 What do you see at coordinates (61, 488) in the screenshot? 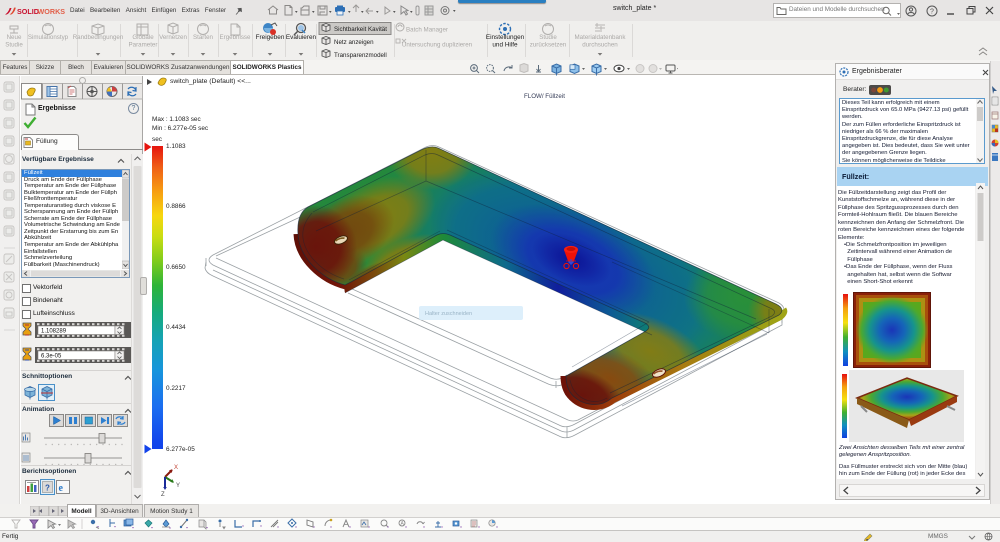
I see `svg-text: e` at bounding box center [61, 488].